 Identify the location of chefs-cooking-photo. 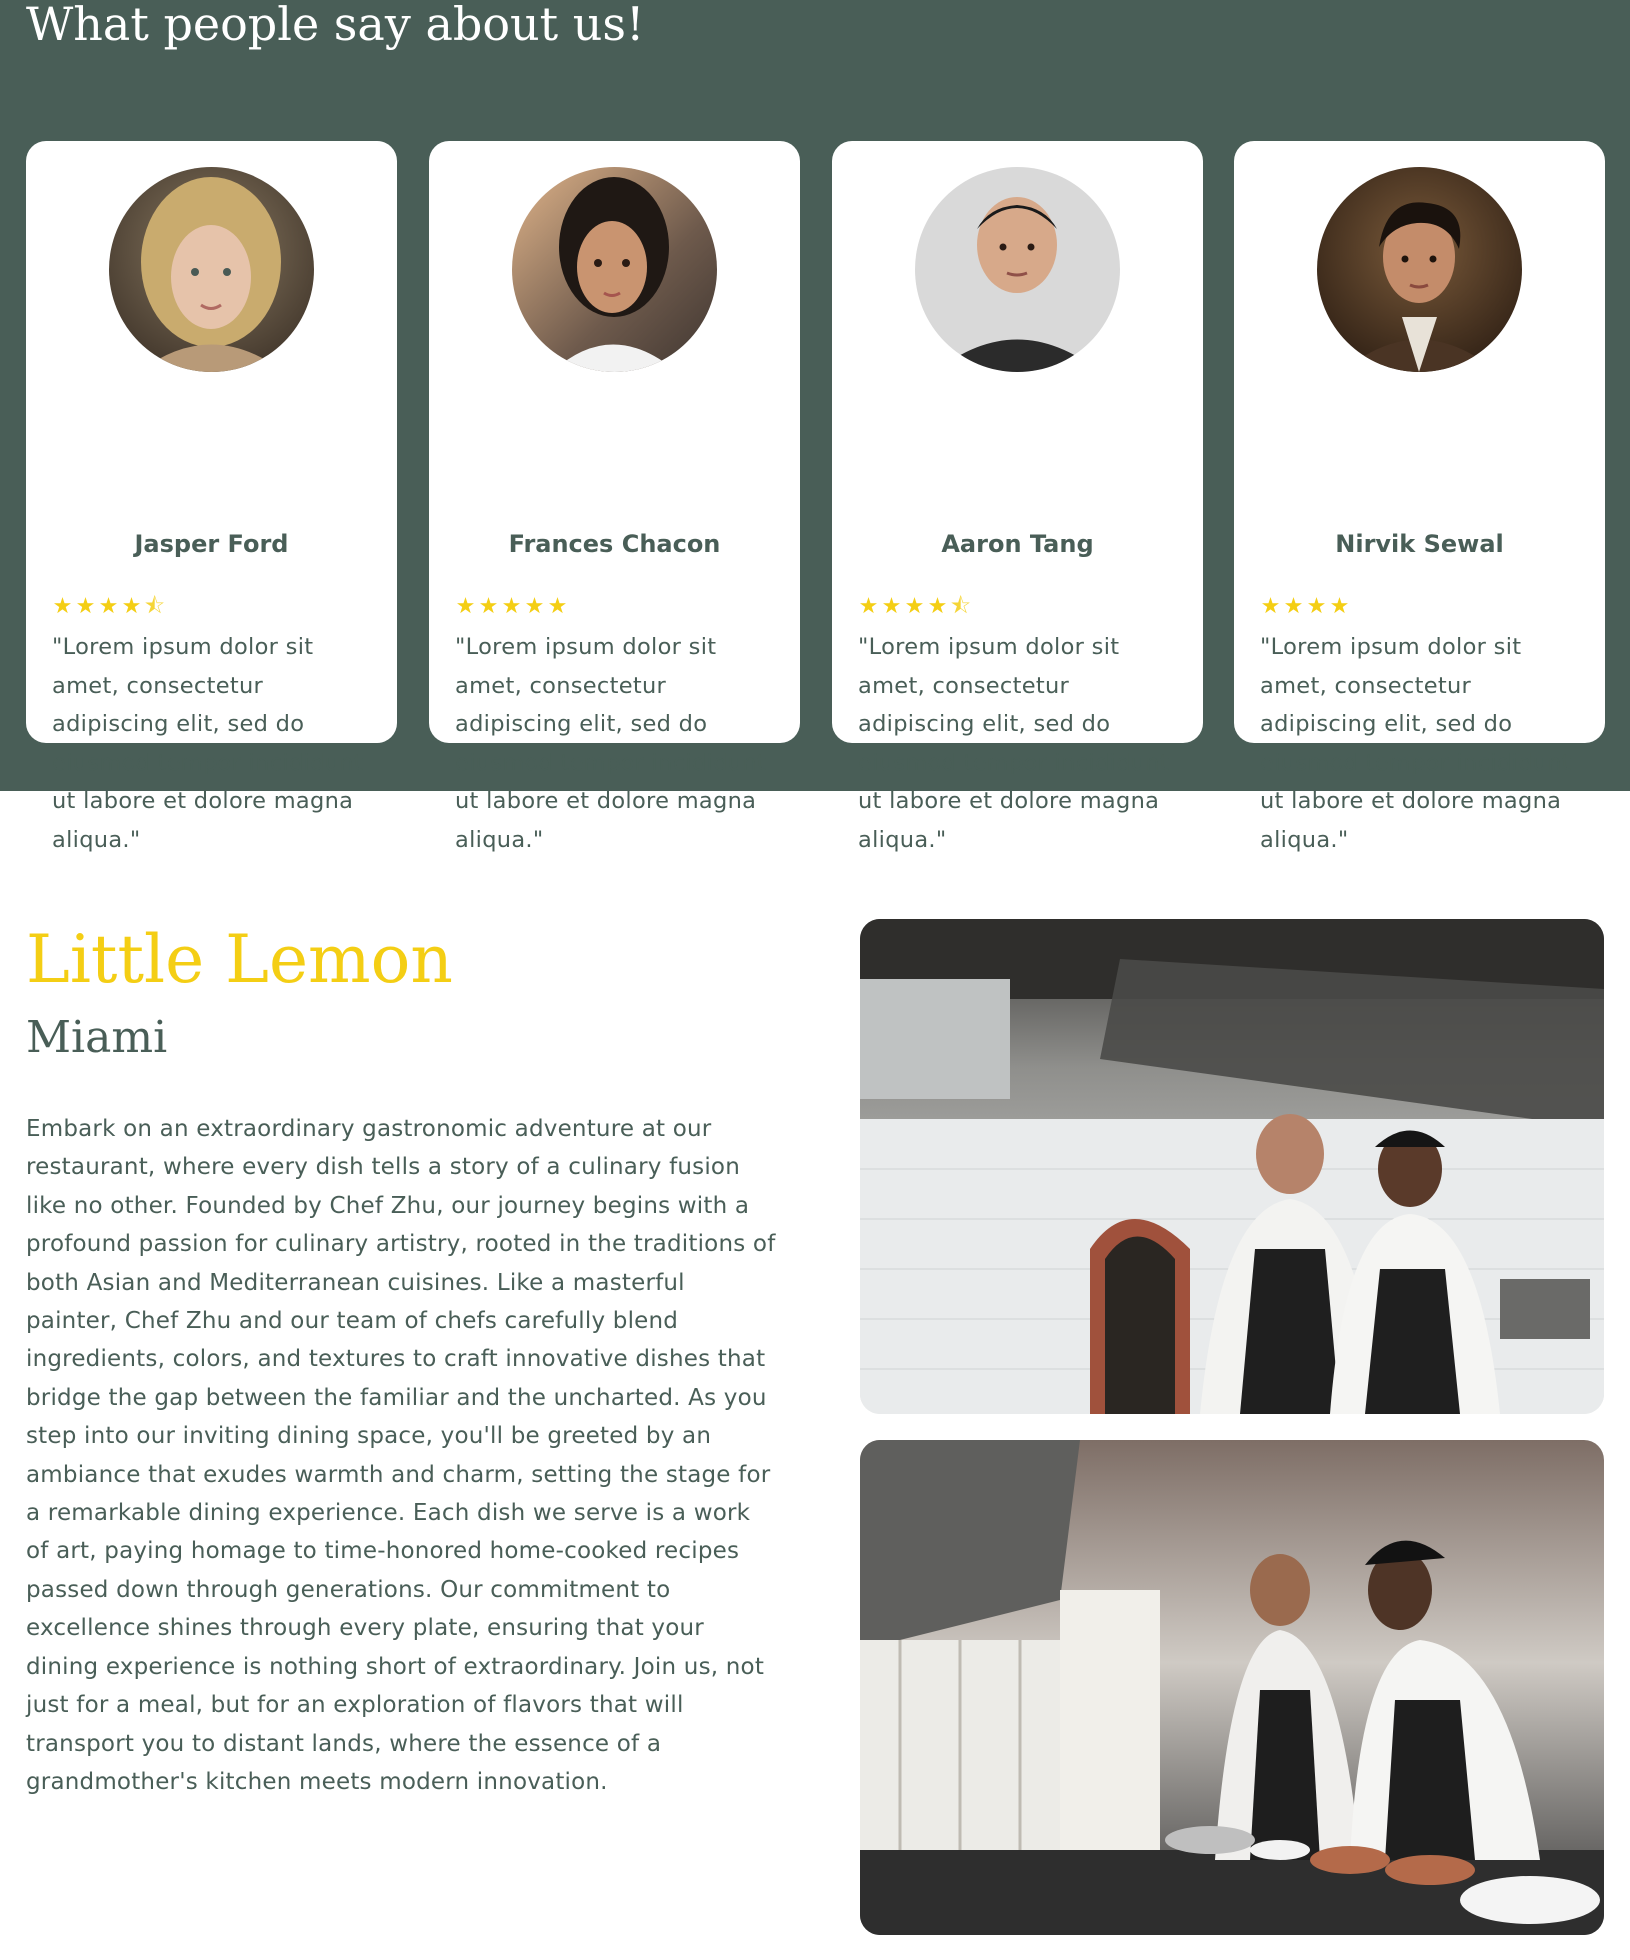
(1232, 1687).